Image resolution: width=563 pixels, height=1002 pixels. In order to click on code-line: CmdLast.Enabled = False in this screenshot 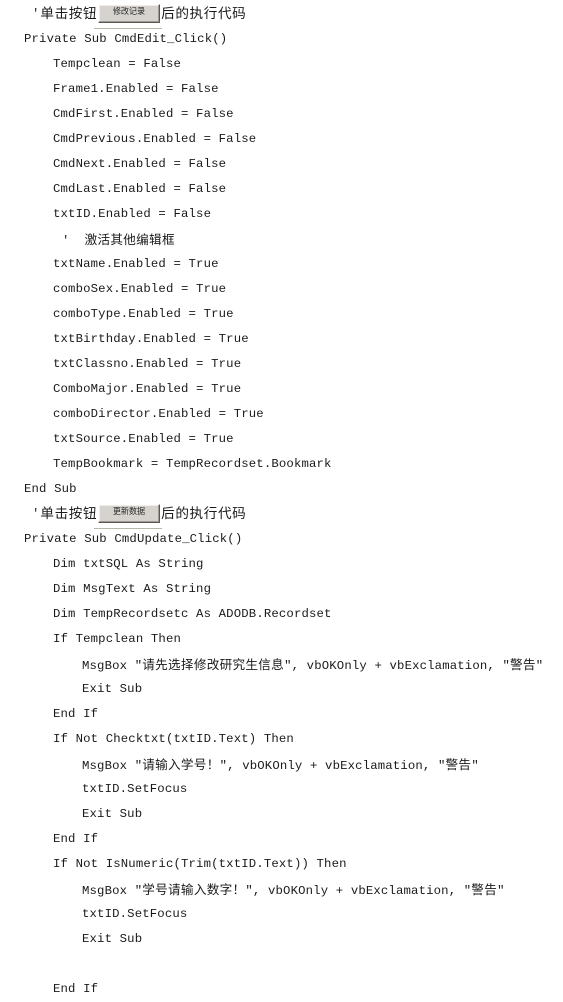, I will do `click(140, 189)`.